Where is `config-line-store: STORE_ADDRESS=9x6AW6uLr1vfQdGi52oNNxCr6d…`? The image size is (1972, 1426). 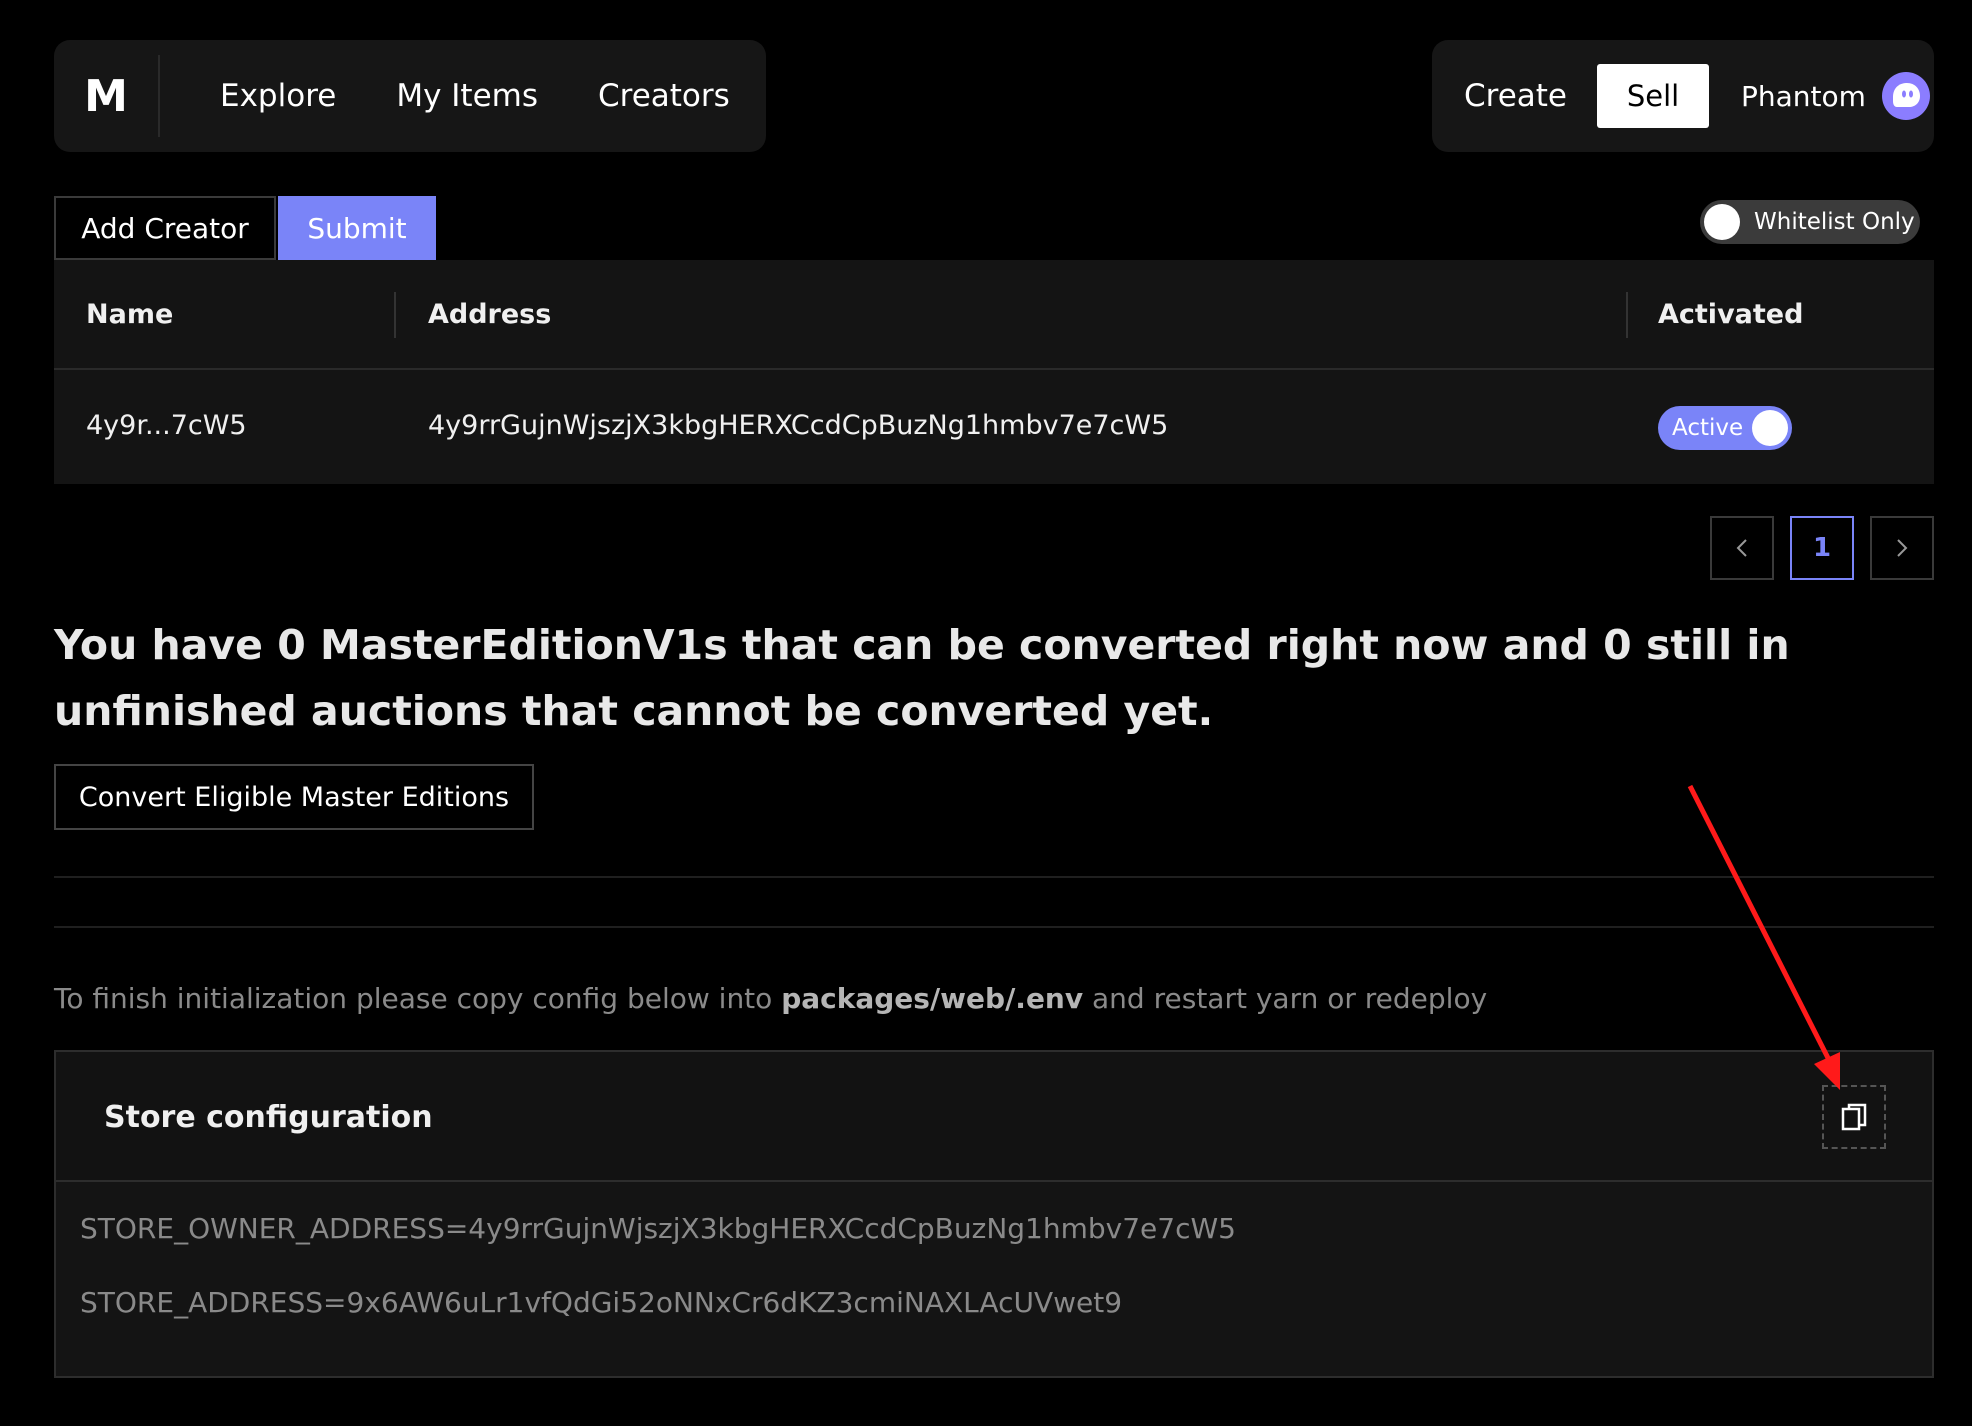 config-line-store: STORE_ADDRESS=9x6AW6uLr1vfQdGi52oNNxCr6d… is located at coordinates (601, 1302).